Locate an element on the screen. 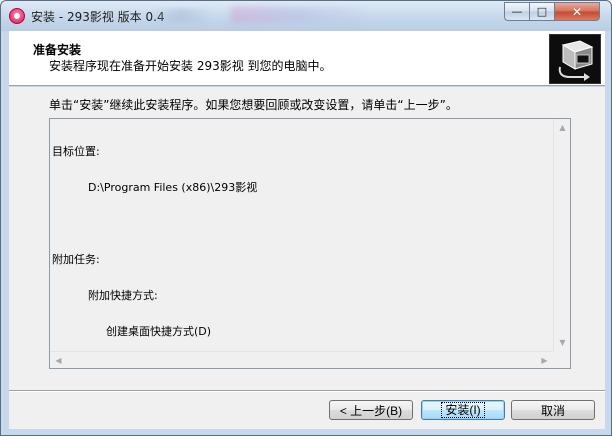 The width and height of the screenshot is (612, 436). scroll-left-icon: ◀ is located at coordinates (58, 360).